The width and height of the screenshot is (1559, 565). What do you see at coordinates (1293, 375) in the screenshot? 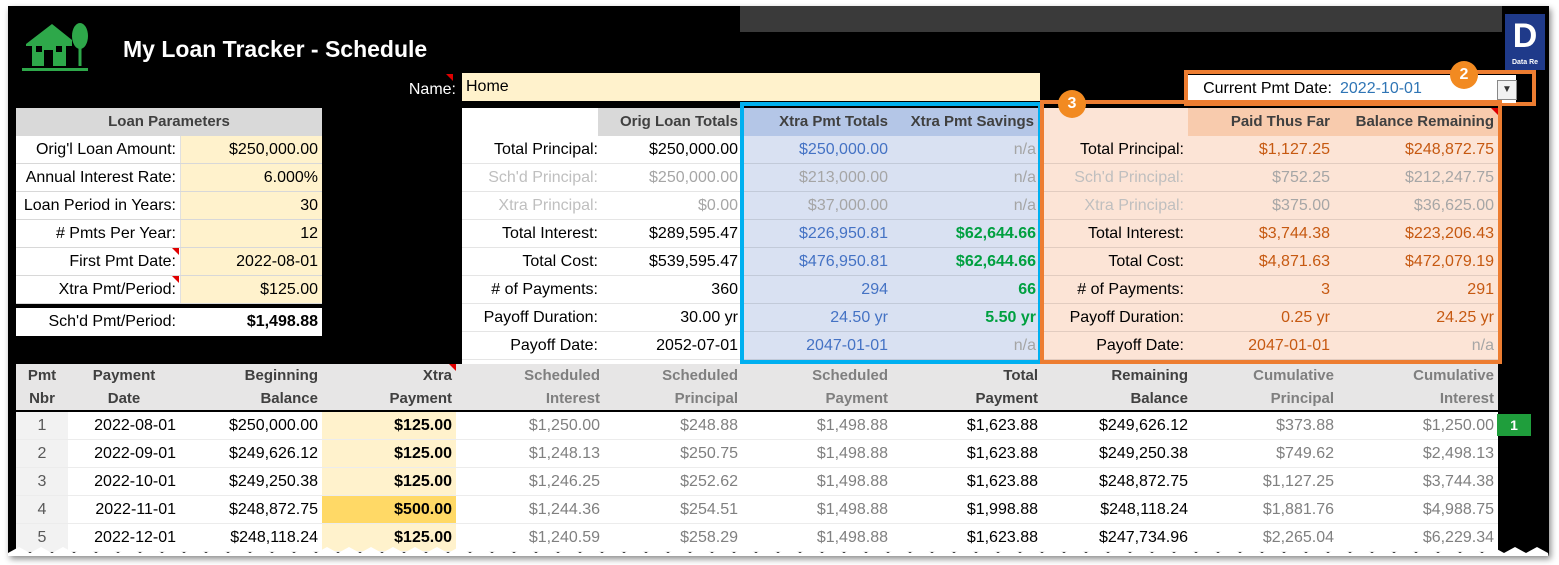
I see `column-header: Cumulative` at bounding box center [1293, 375].